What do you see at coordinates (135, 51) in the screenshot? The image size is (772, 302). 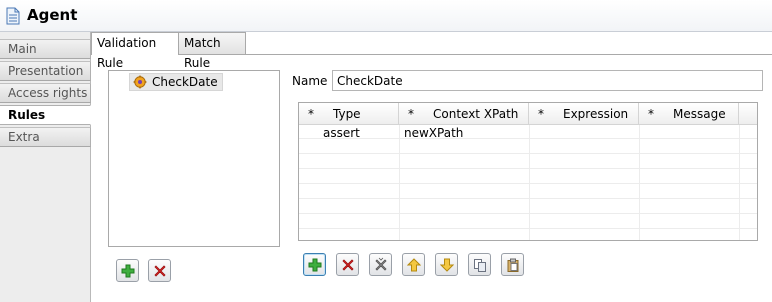 I see `tab-validation-rule: Validation Rule` at bounding box center [135, 51].